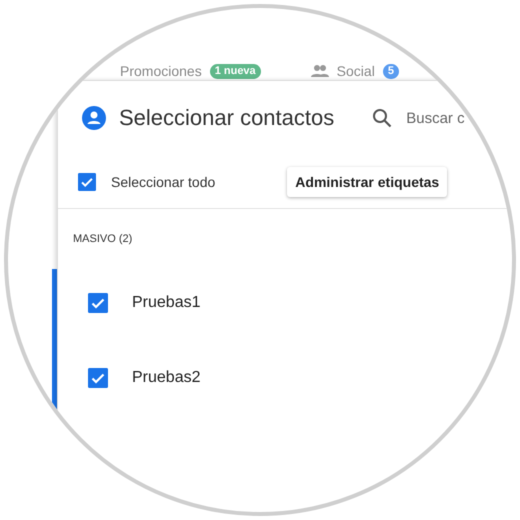  What do you see at coordinates (319, 71) in the screenshot?
I see `people-icon` at bounding box center [319, 71].